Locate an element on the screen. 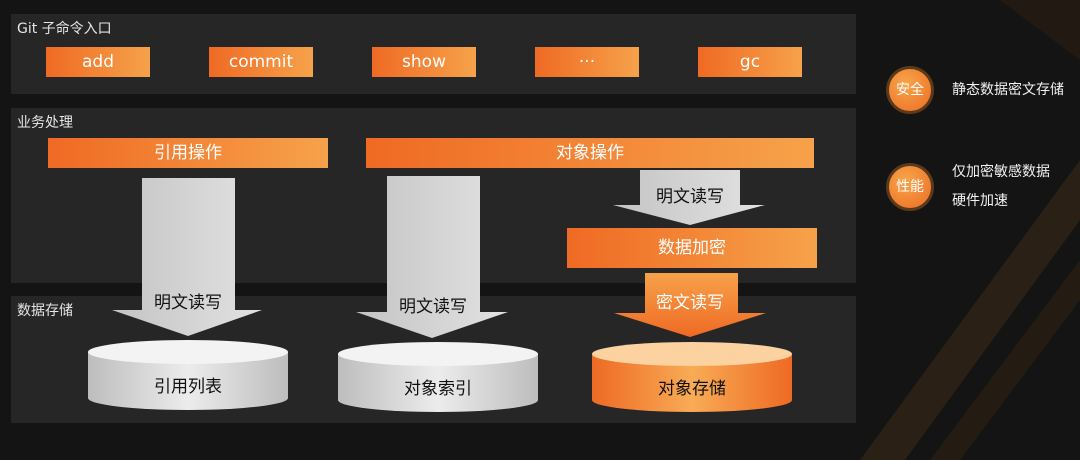 The width and height of the screenshot is (1080, 460). ref-list-label: 引用列表 is located at coordinates (188, 387).